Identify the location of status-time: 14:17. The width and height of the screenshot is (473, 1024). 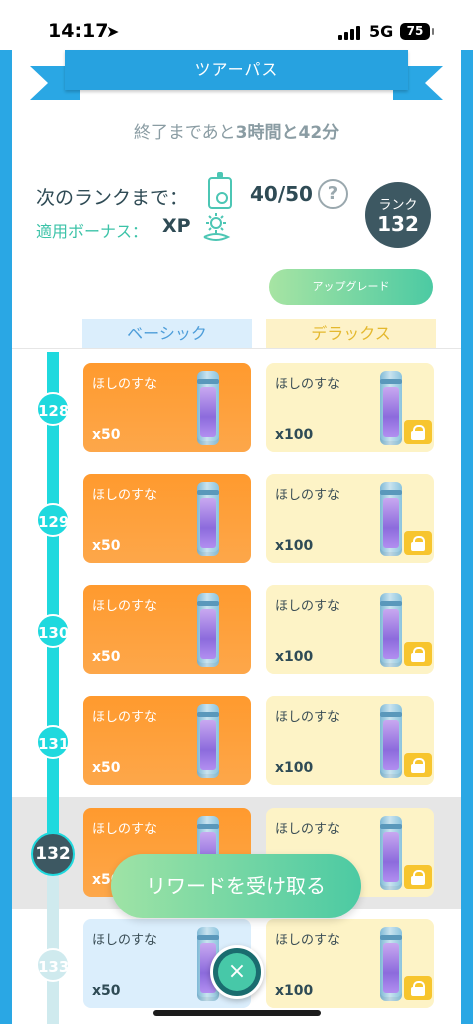
(78, 31).